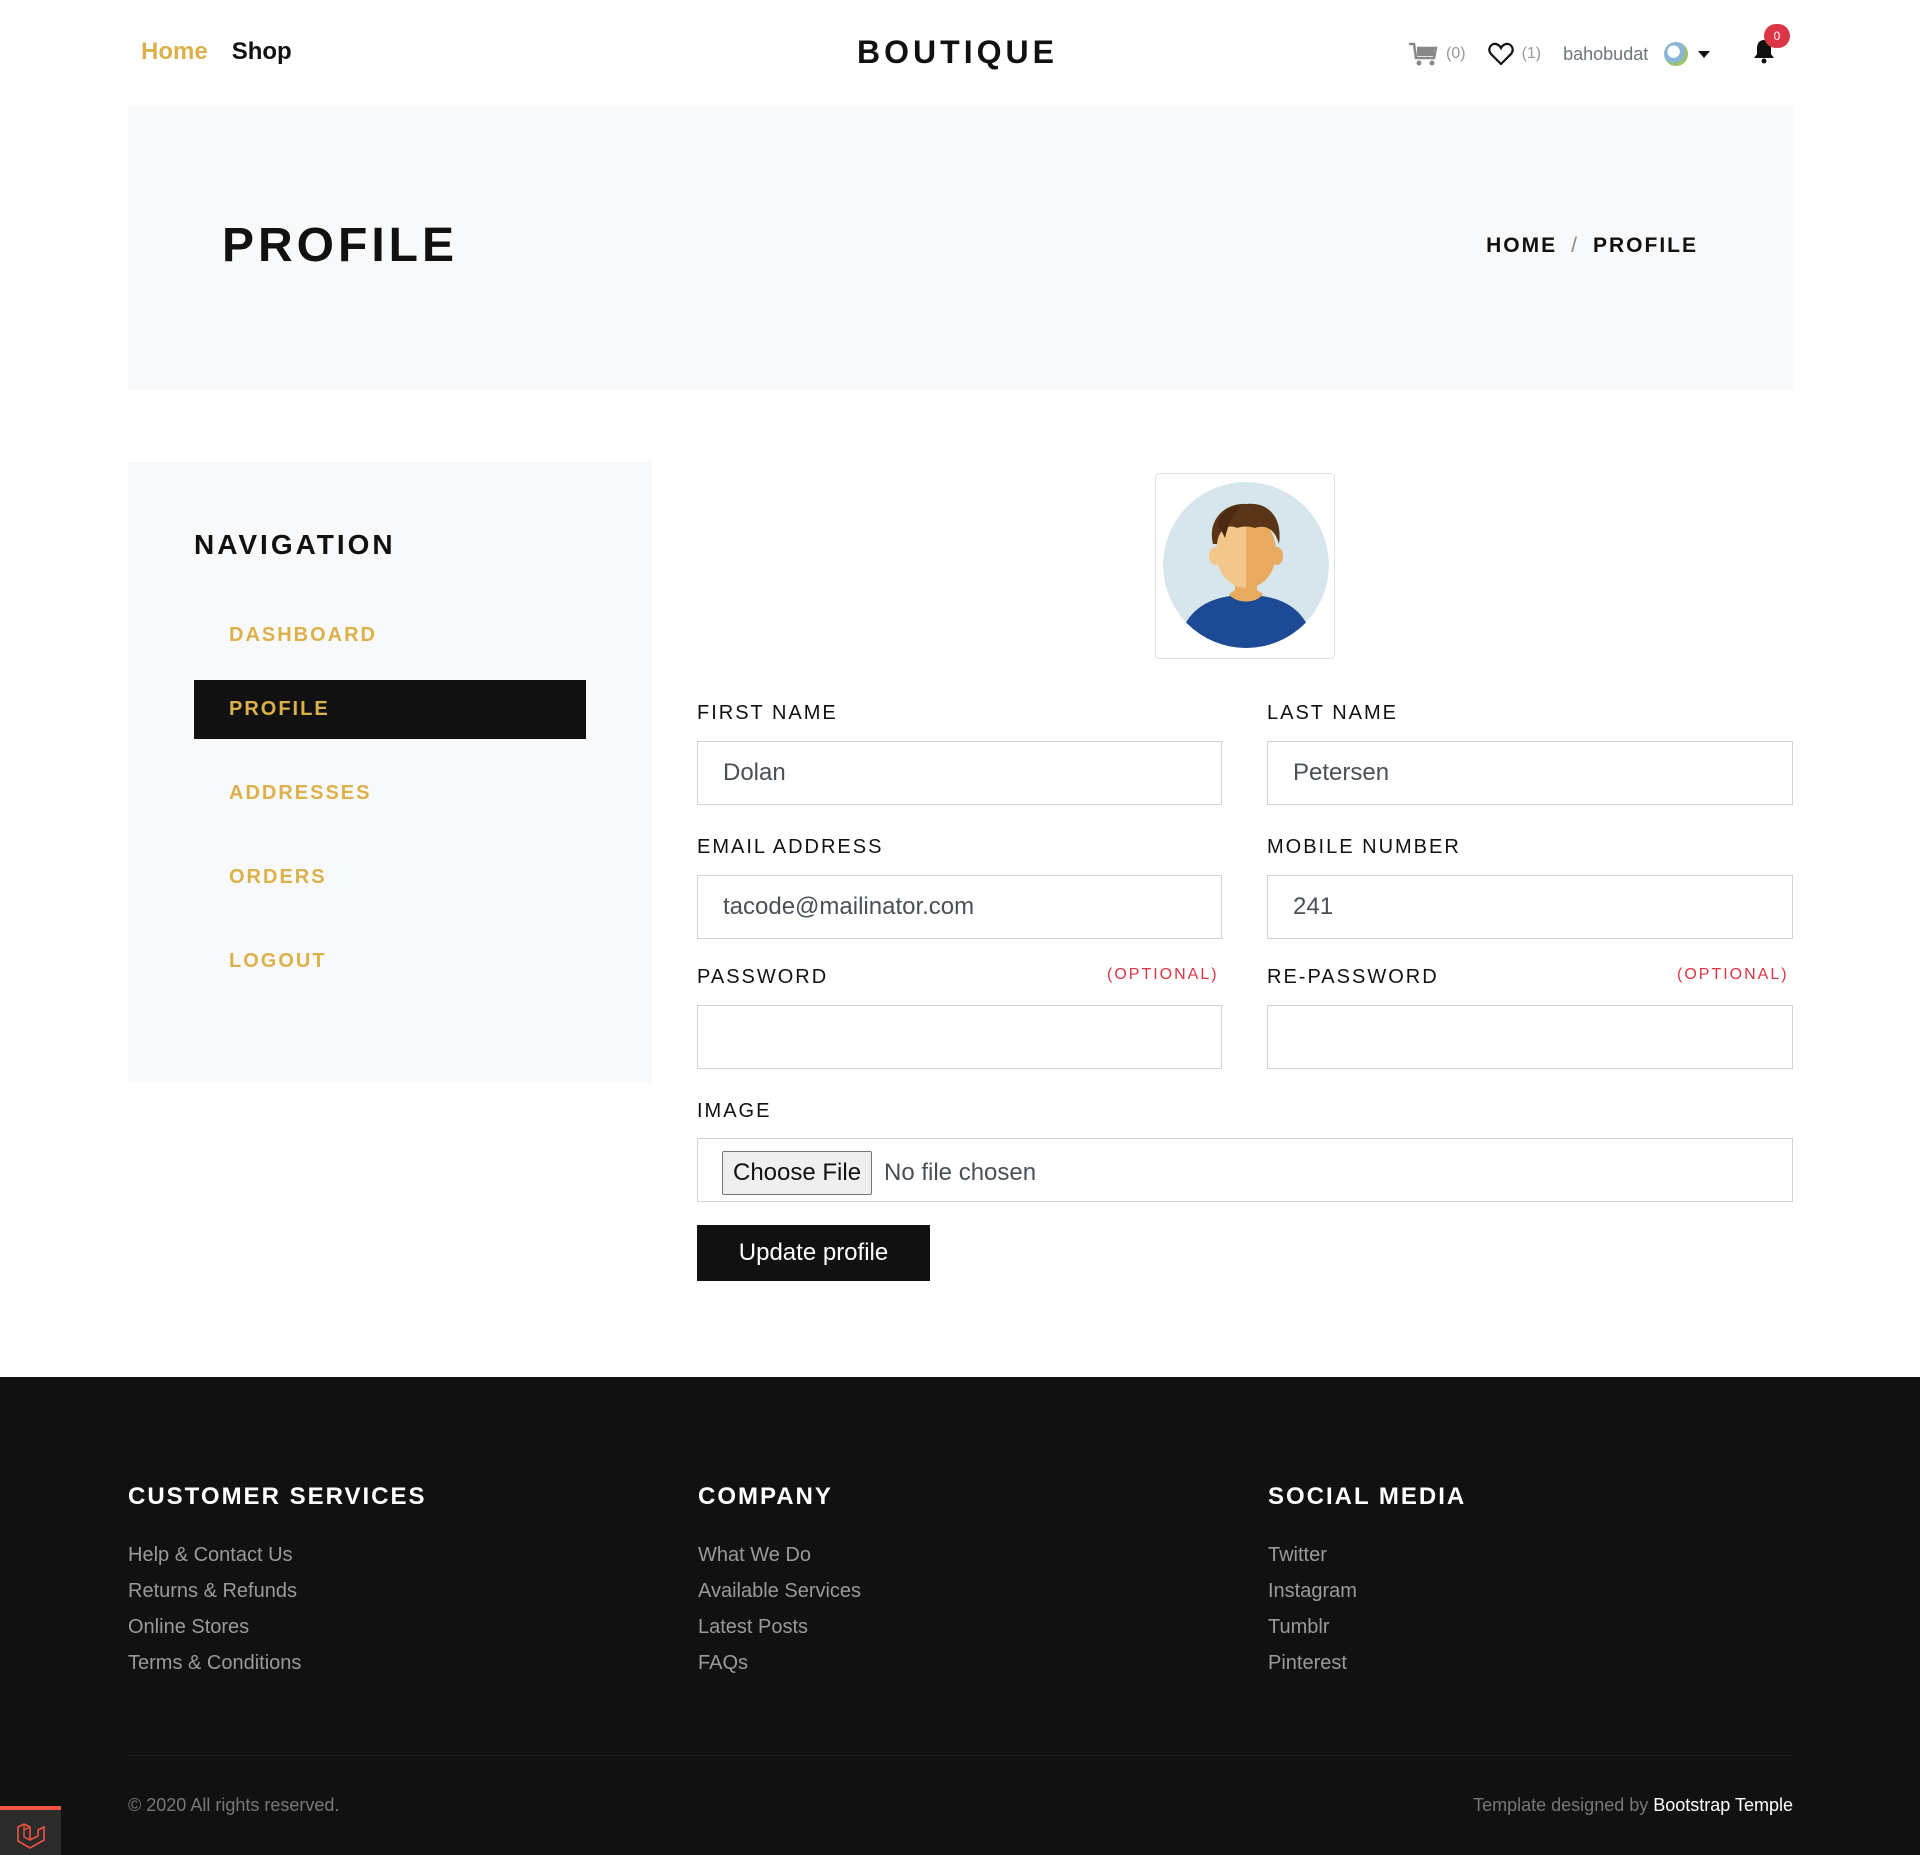  Describe the element at coordinates (1559, 54) in the screenshot. I see `user-nav: (0) (1) bahobudat` at that location.